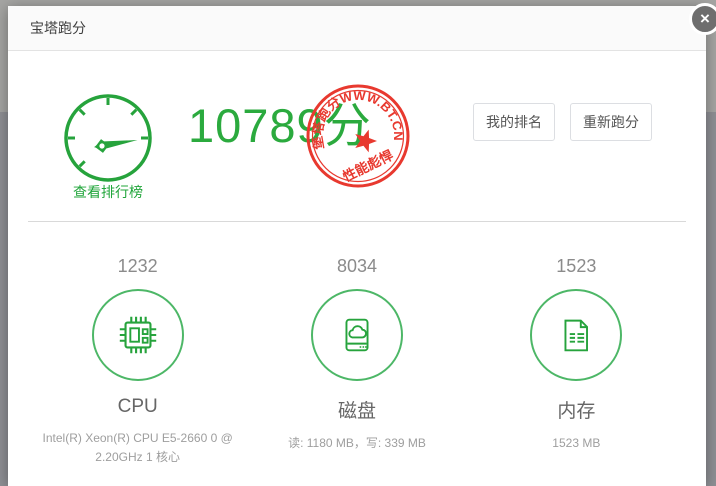 The image size is (716, 486). What do you see at coordinates (576, 266) in the screenshot?
I see `memory-score: 1523` at bounding box center [576, 266].